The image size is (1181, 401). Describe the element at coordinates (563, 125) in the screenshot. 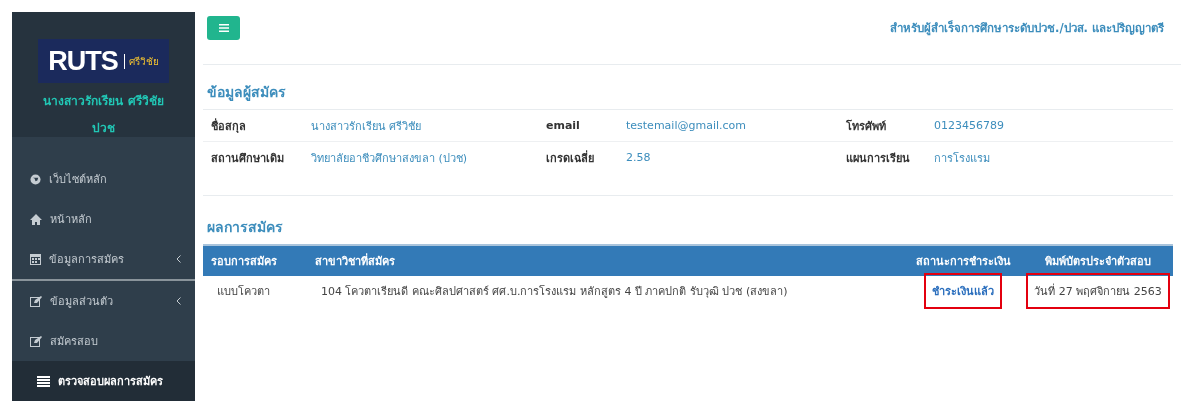

I see `field-label: email` at that location.